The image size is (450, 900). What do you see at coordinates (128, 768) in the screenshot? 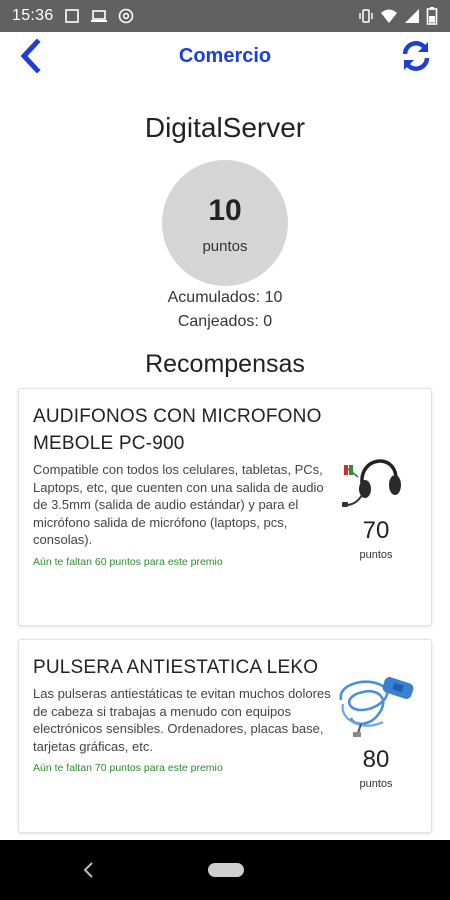
I see `reward-missing-points: Aún te faltan 70 puntos para este premio` at bounding box center [128, 768].